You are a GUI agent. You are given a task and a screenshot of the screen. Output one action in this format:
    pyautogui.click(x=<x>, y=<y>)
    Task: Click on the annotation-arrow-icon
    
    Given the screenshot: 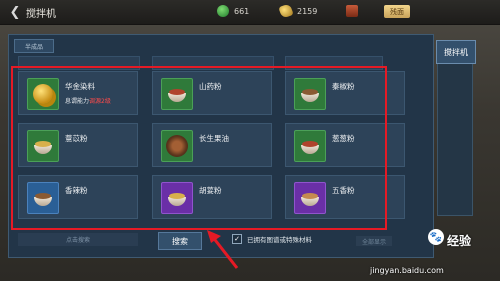 What is the action you would take?
    pyautogui.click(x=223, y=249)
    